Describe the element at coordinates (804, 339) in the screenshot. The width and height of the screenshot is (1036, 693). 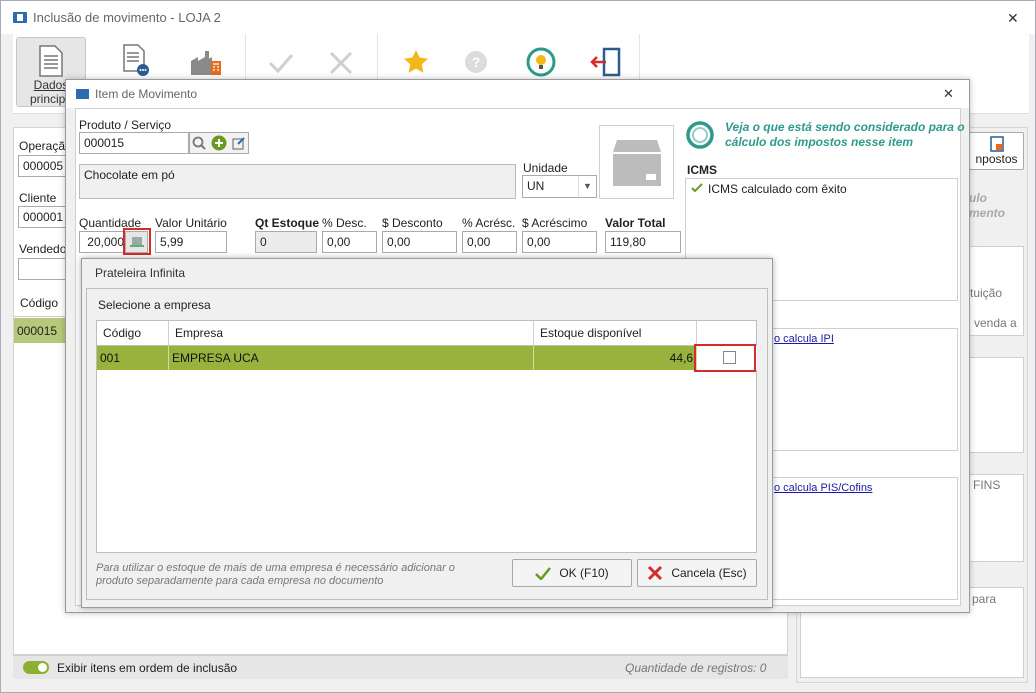
I see `ipi-link: o calcula IPI` at that location.